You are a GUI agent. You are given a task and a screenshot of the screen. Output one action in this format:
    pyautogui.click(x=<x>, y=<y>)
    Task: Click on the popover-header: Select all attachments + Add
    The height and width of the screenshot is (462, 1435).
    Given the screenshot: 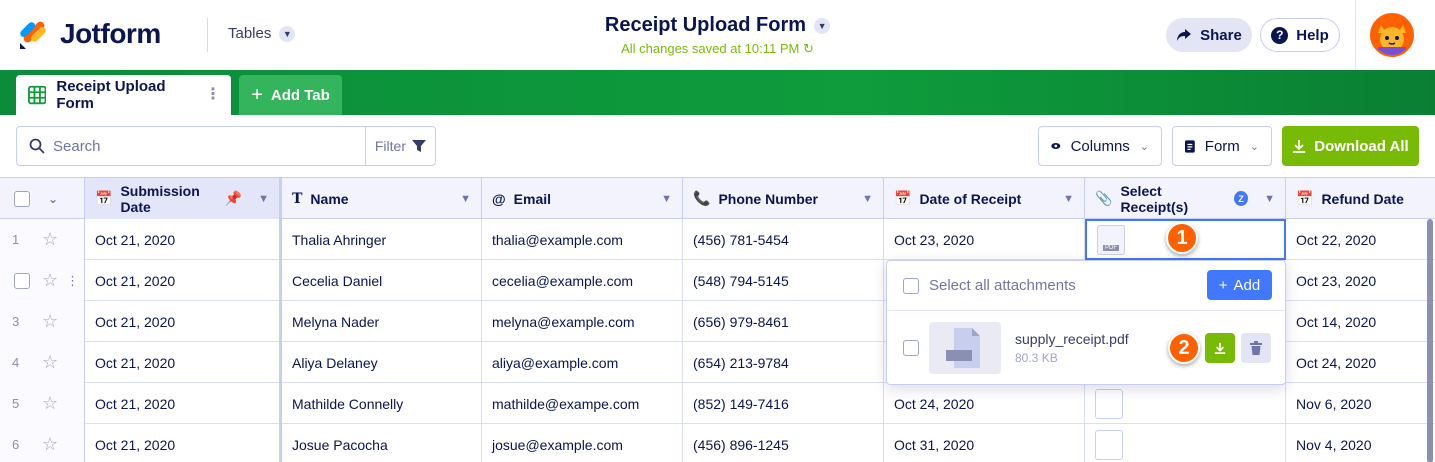 What is the action you would take?
    pyautogui.click(x=1086, y=286)
    